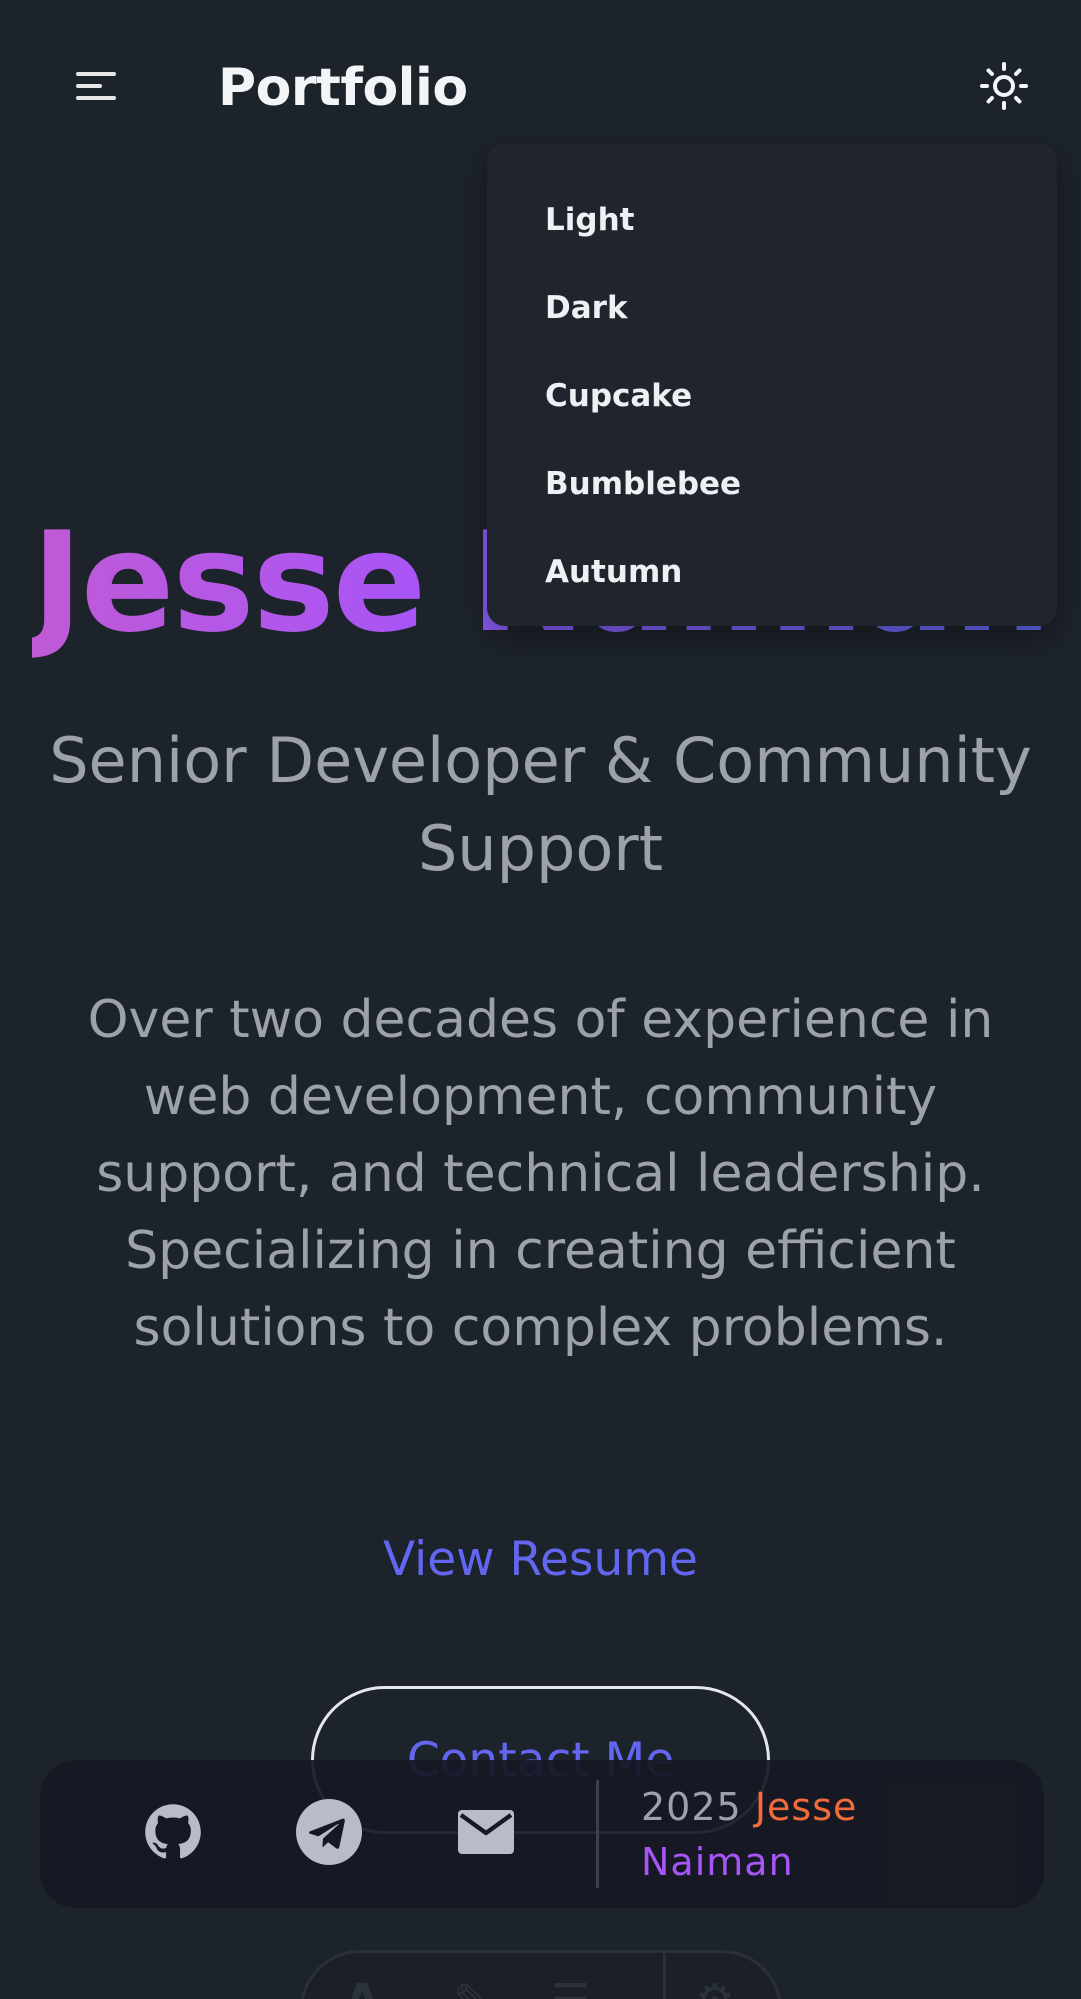 Image resolution: width=1081 pixels, height=1999 pixels. I want to click on github-icon, so click(173, 1834).